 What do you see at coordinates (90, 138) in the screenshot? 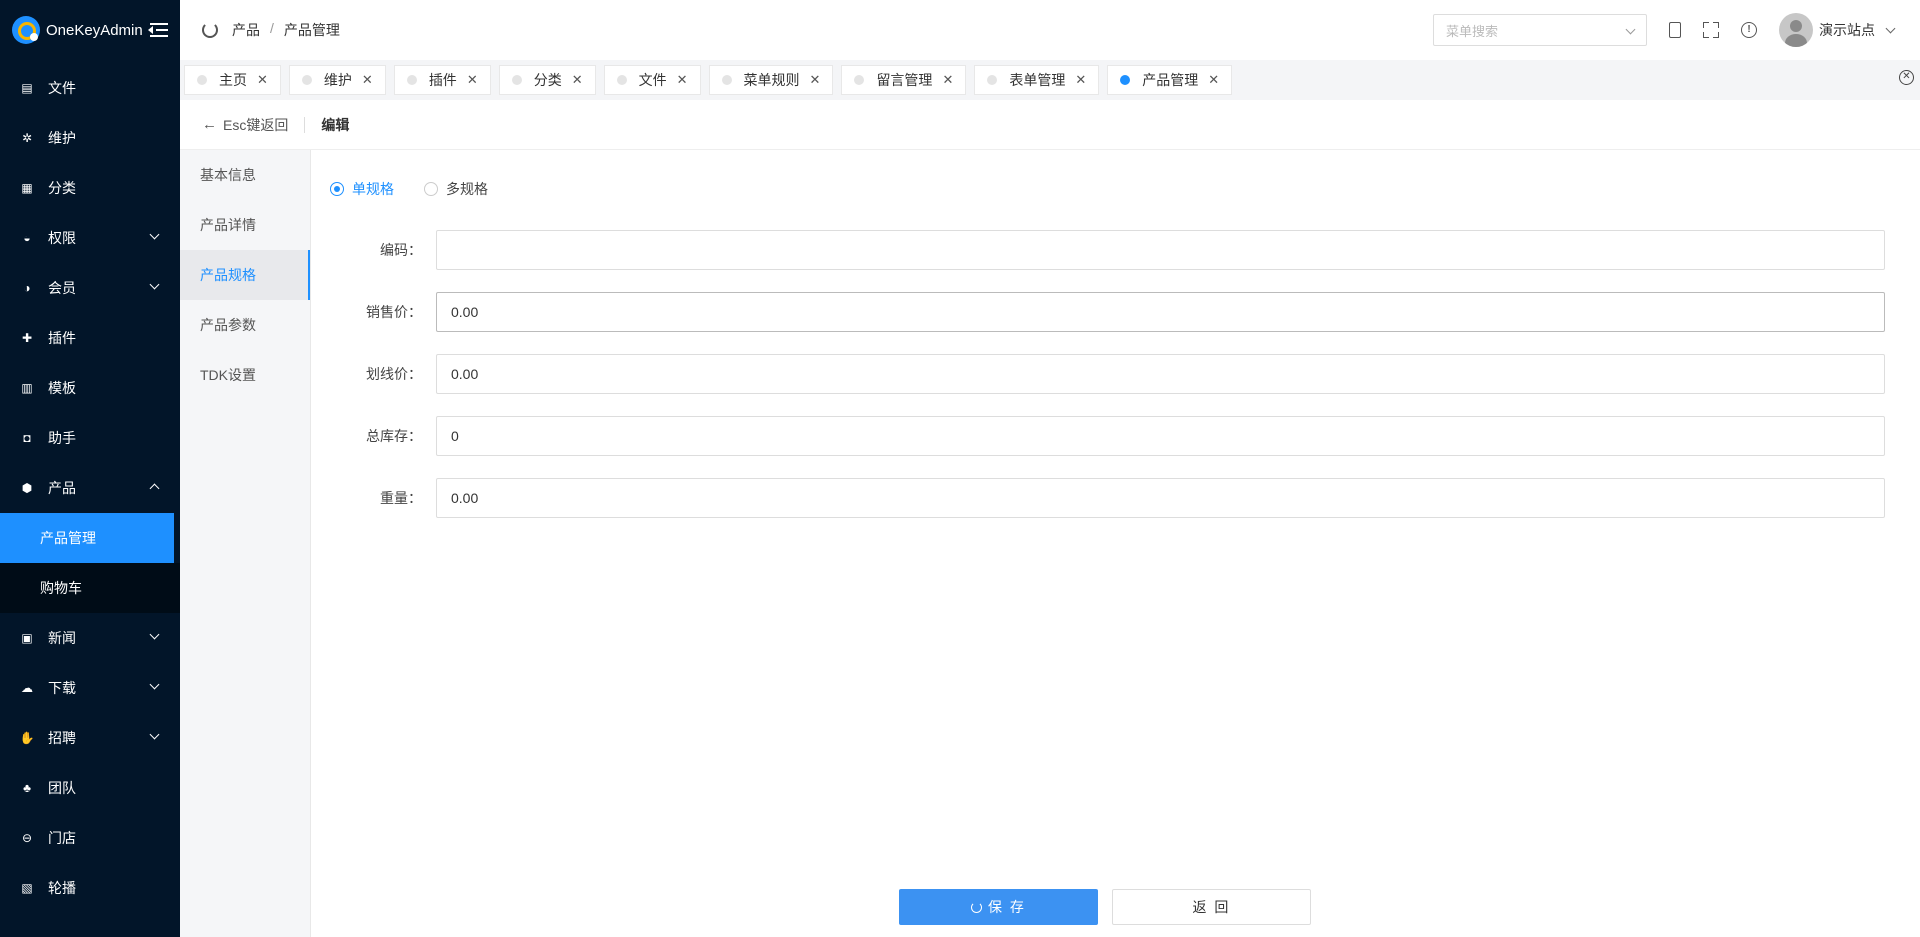
I see `sidebar-item-maintain: ✲ 维护` at bounding box center [90, 138].